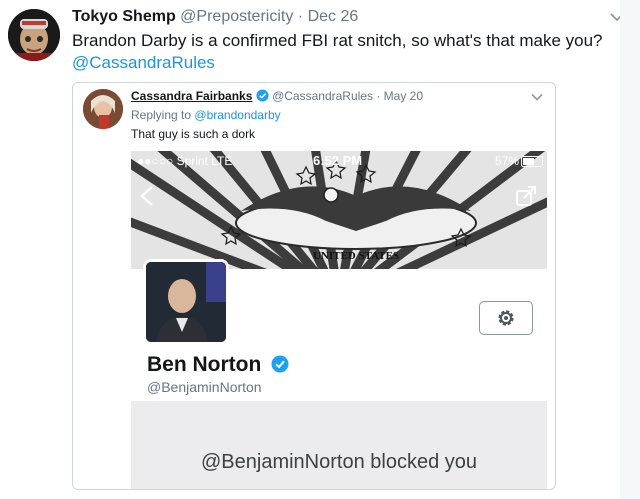 The image size is (640, 499). What do you see at coordinates (124, 16) in the screenshot?
I see `author-name: Tokyo Shemp` at bounding box center [124, 16].